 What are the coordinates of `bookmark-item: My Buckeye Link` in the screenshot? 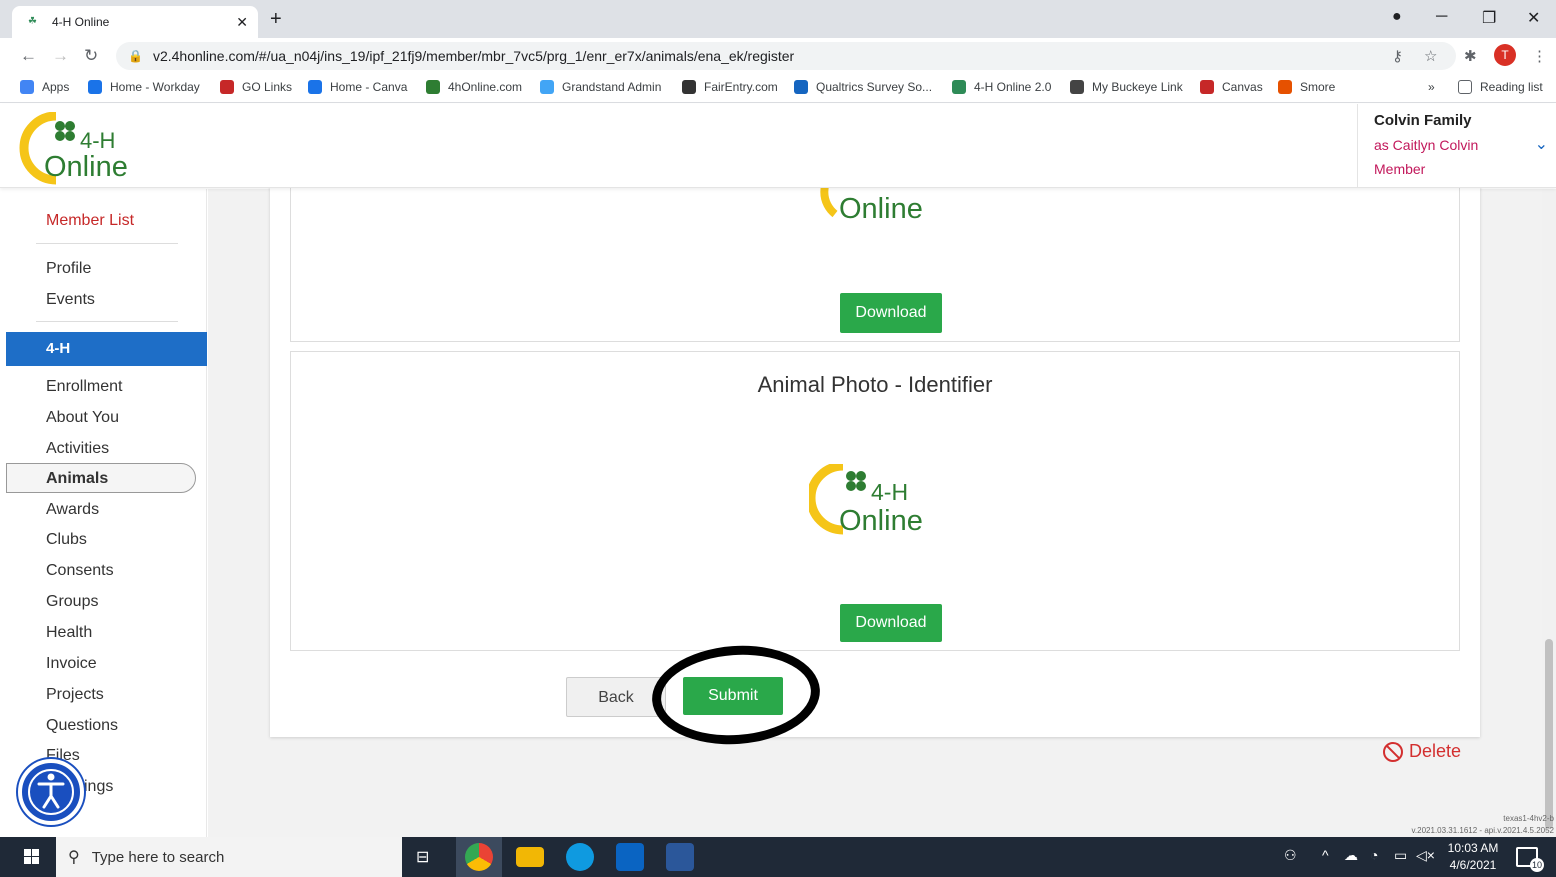 It's located at (1126, 87).